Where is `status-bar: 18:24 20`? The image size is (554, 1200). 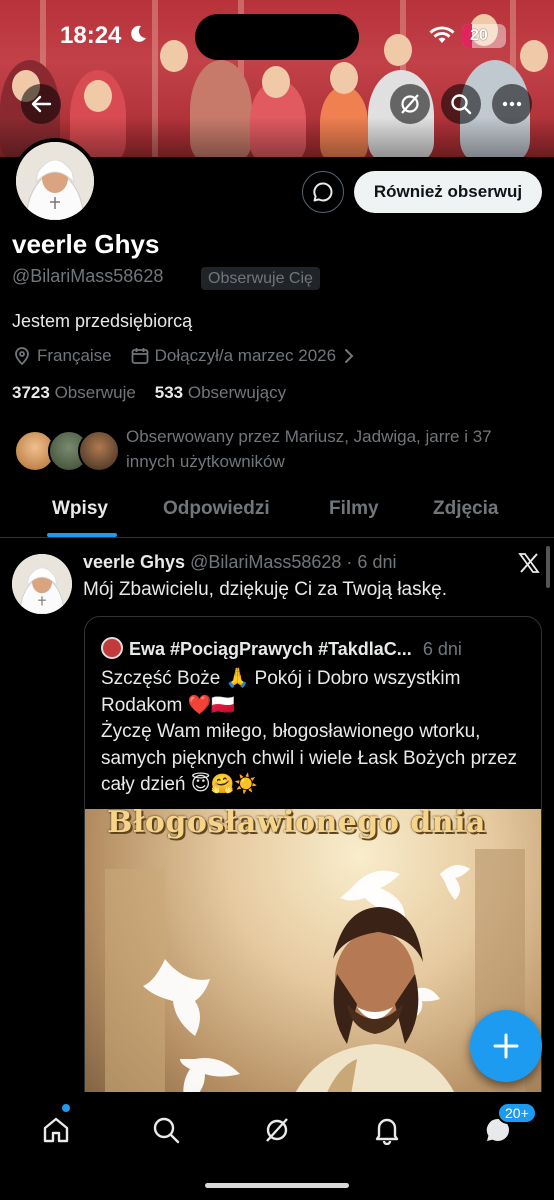 status-bar: 18:24 20 is located at coordinates (277, 36).